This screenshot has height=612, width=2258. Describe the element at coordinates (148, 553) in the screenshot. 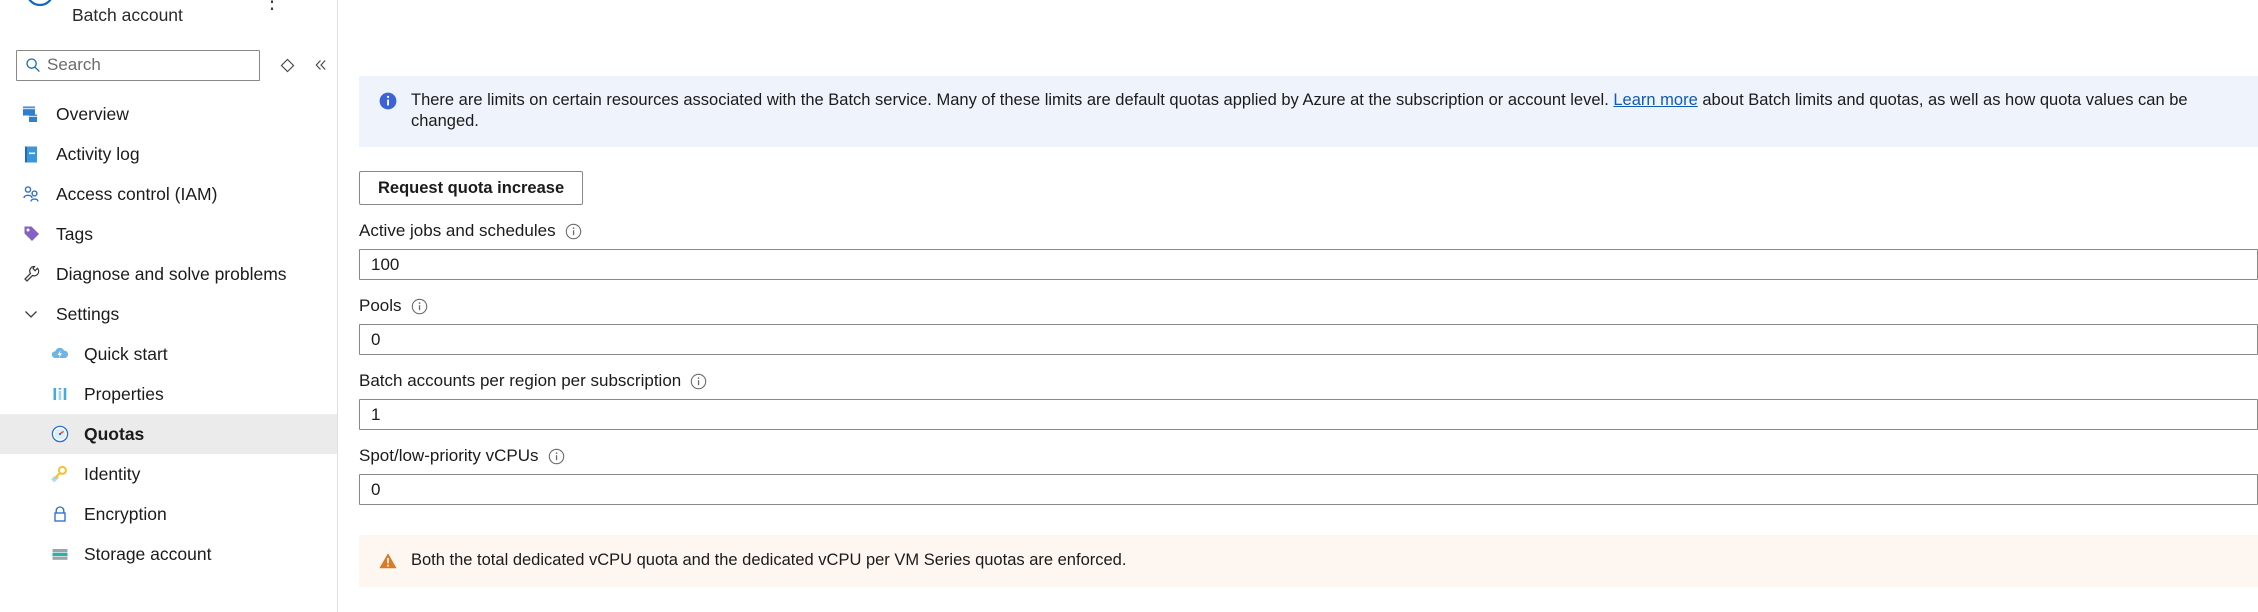

I see `sidebar-item-label: Storage account` at that location.